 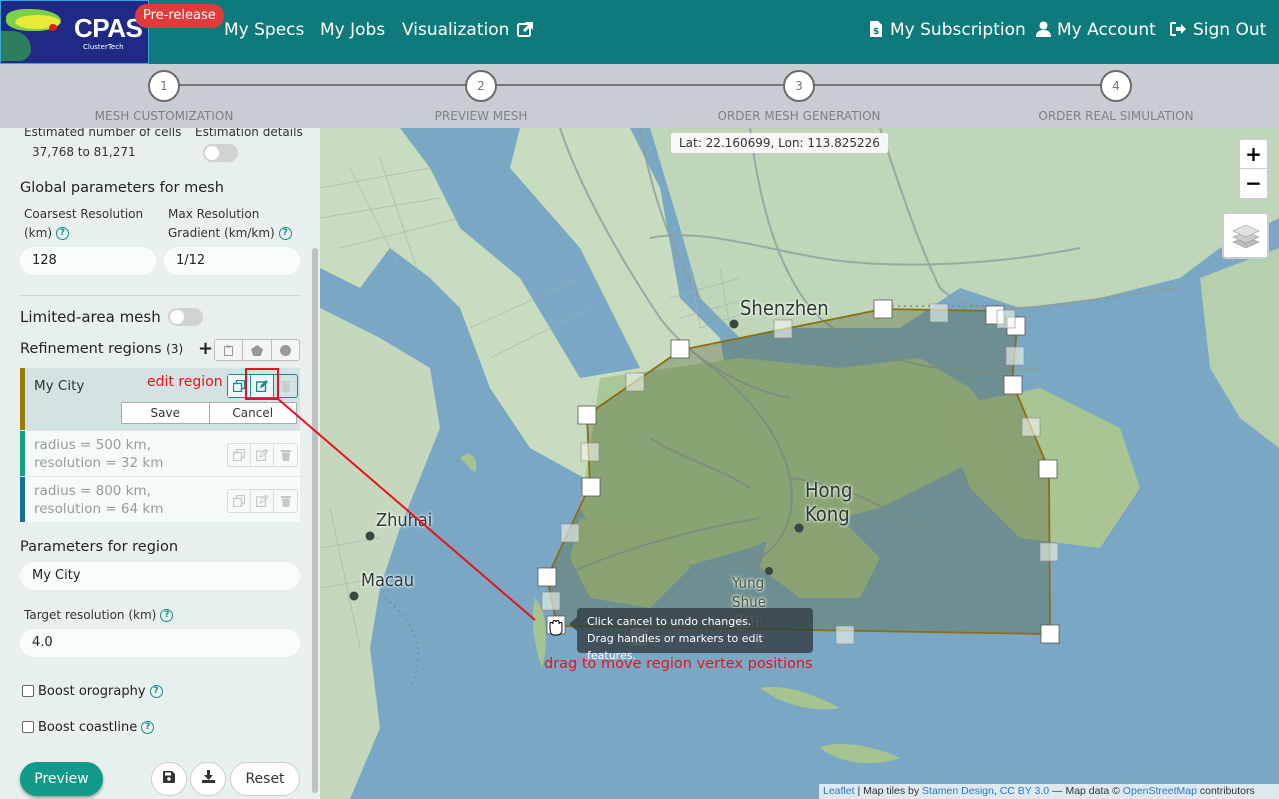 I want to click on step-2-circle: 2, so click(x=481, y=86).